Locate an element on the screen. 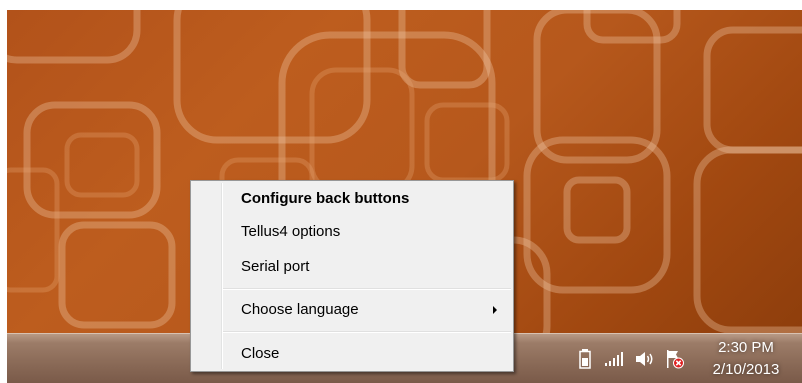 Image resolution: width=802 pixels, height=383 pixels. menu-item-label: Close is located at coordinates (260, 353).